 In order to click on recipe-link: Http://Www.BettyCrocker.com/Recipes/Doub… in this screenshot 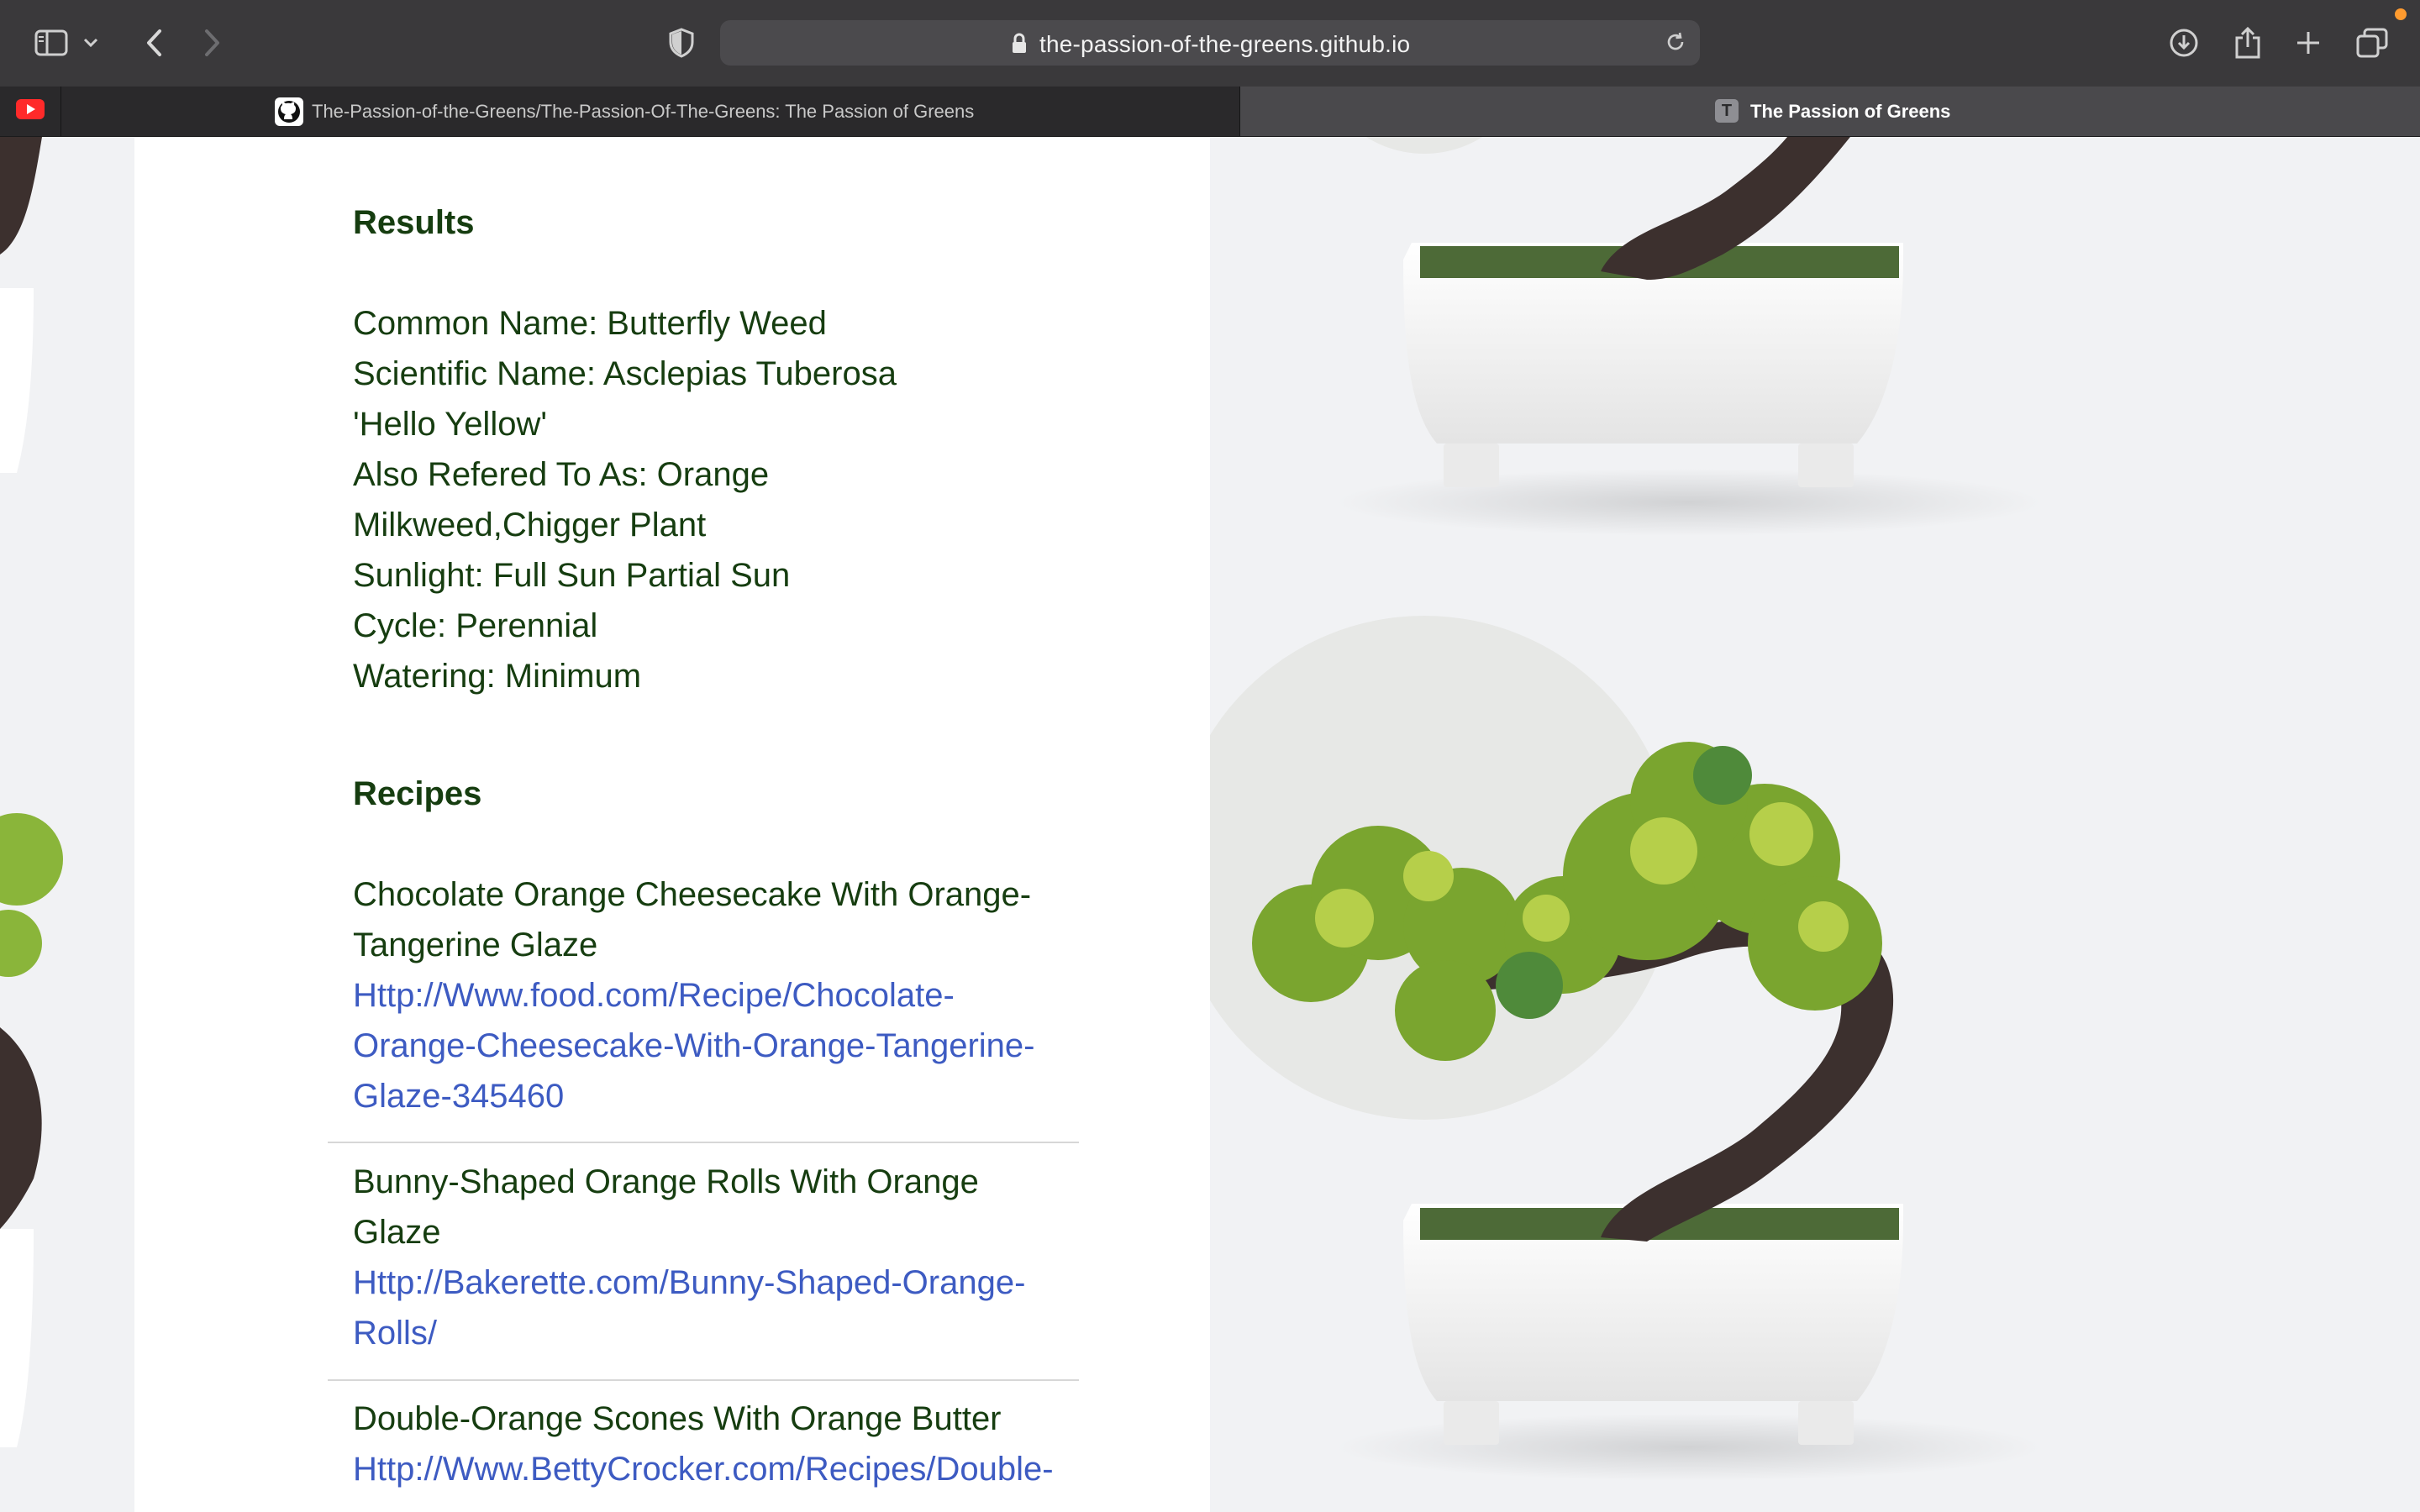, I will do `click(714, 1469)`.